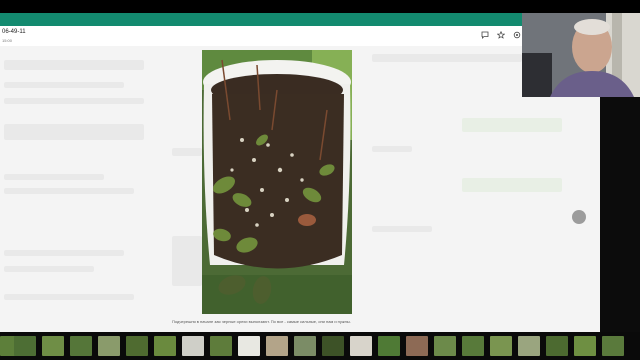 The height and width of the screenshot is (360, 640). I want to click on app-top-bar, so click(261, 19).